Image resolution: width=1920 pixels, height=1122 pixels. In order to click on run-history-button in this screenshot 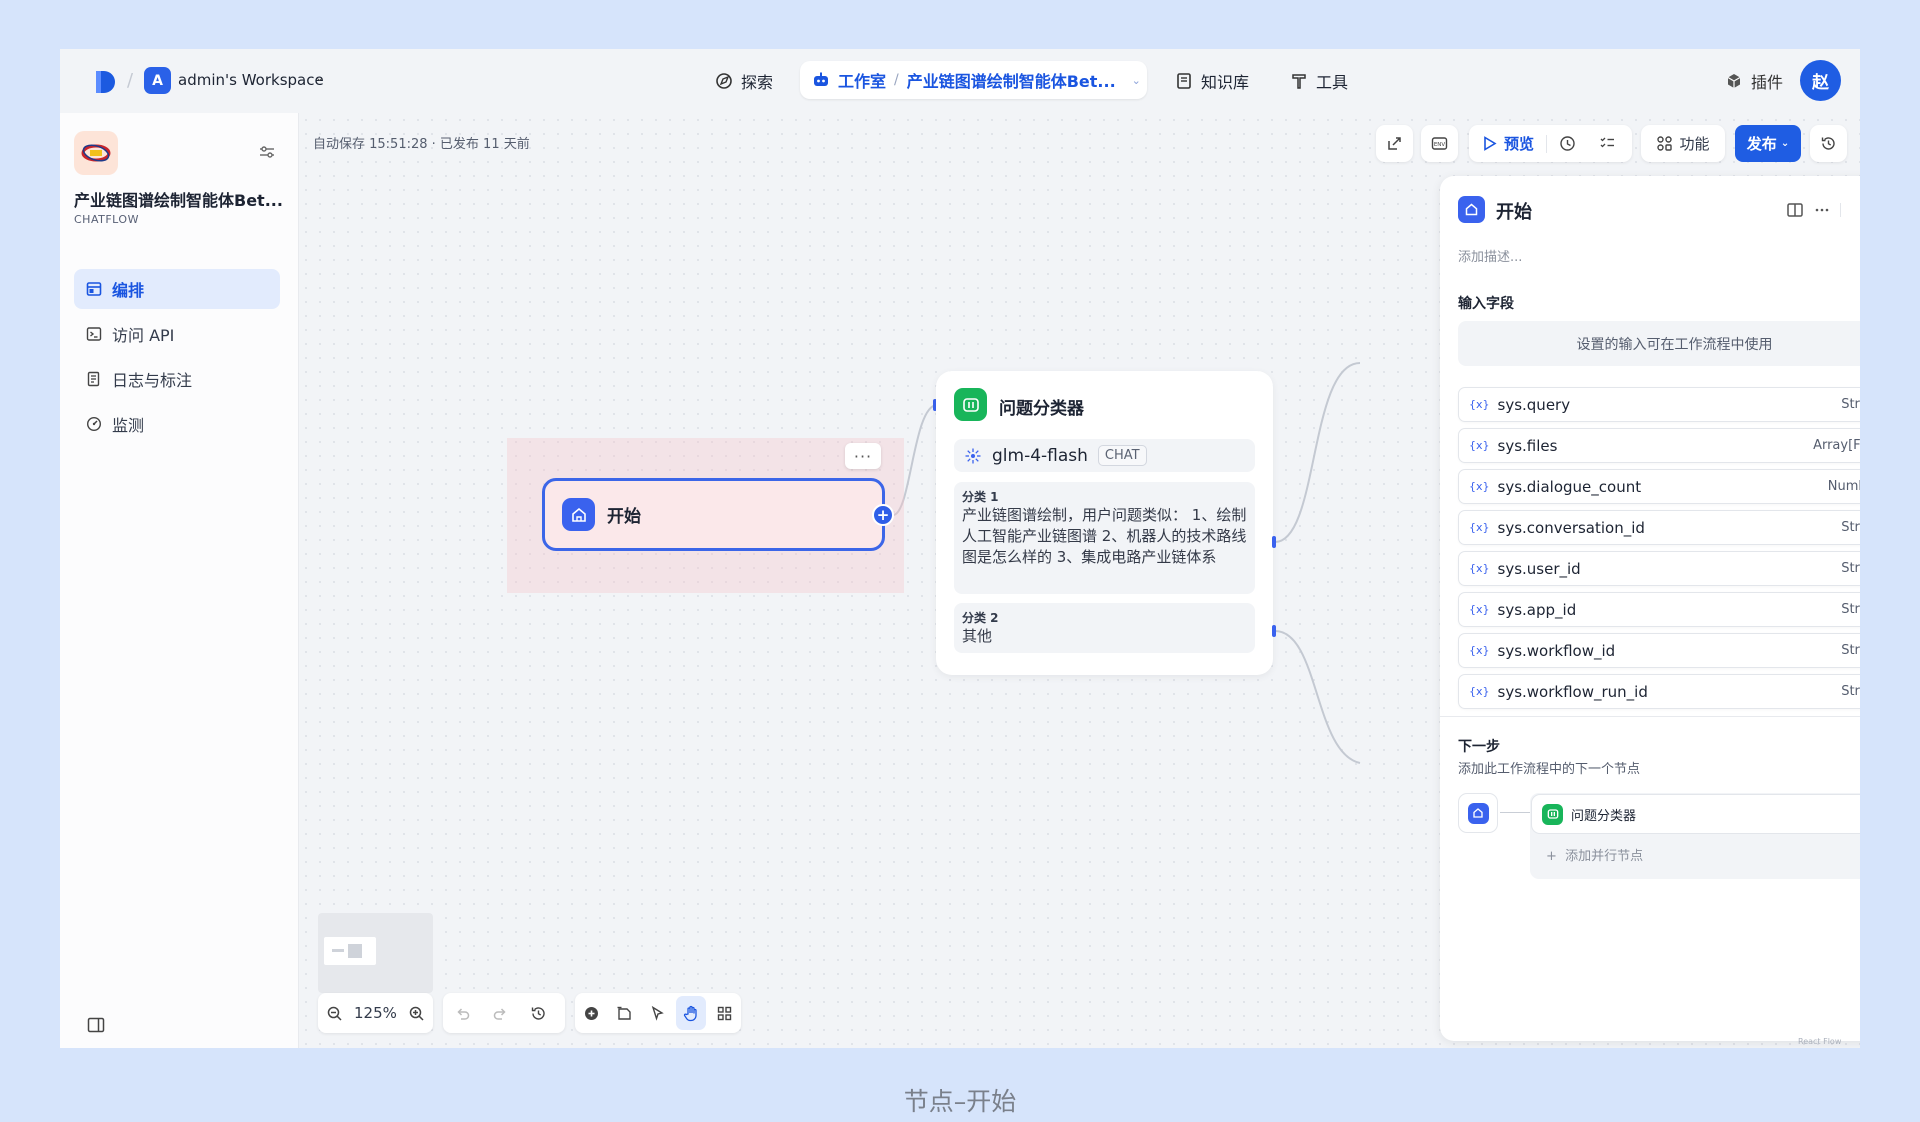, I will do `click(1567, 143)`.